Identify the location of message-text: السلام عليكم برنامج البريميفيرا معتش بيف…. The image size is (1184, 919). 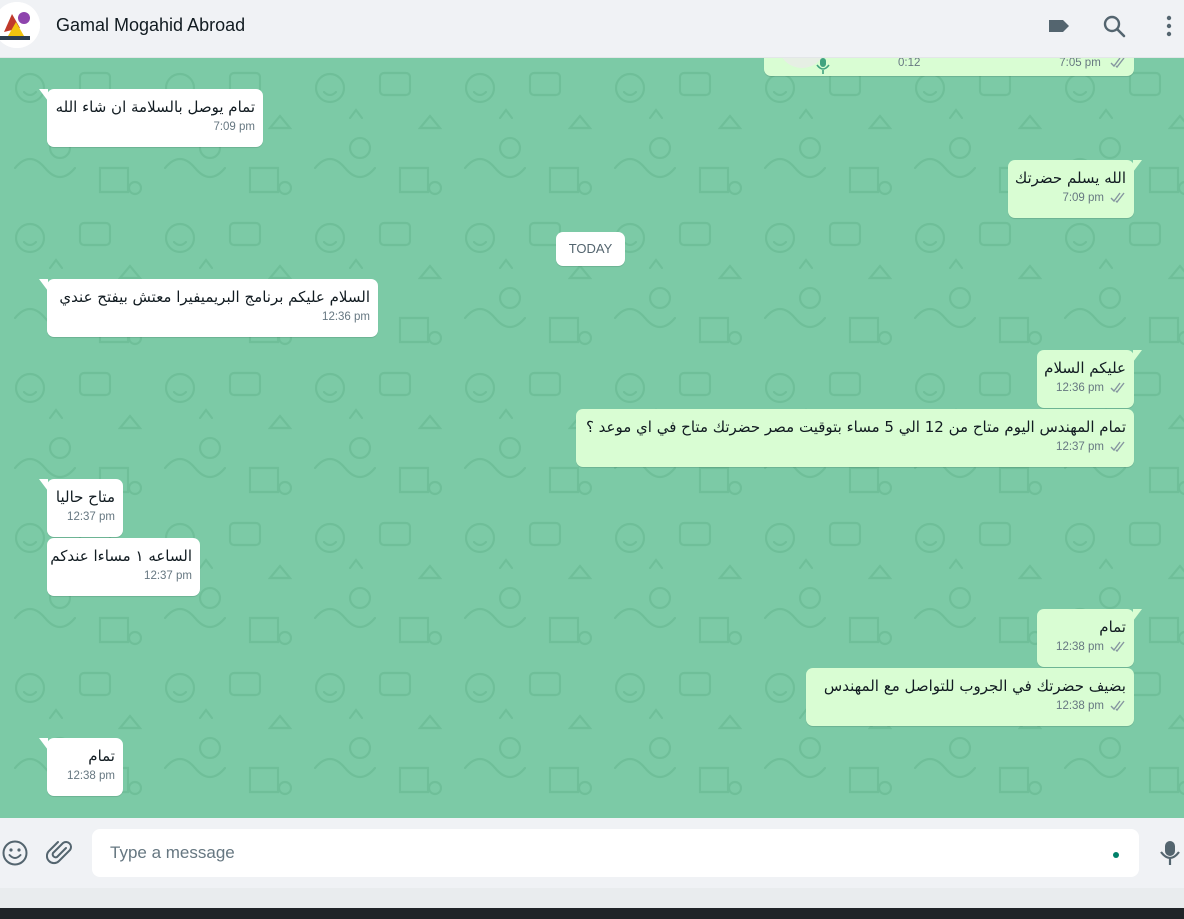
(214, 297).